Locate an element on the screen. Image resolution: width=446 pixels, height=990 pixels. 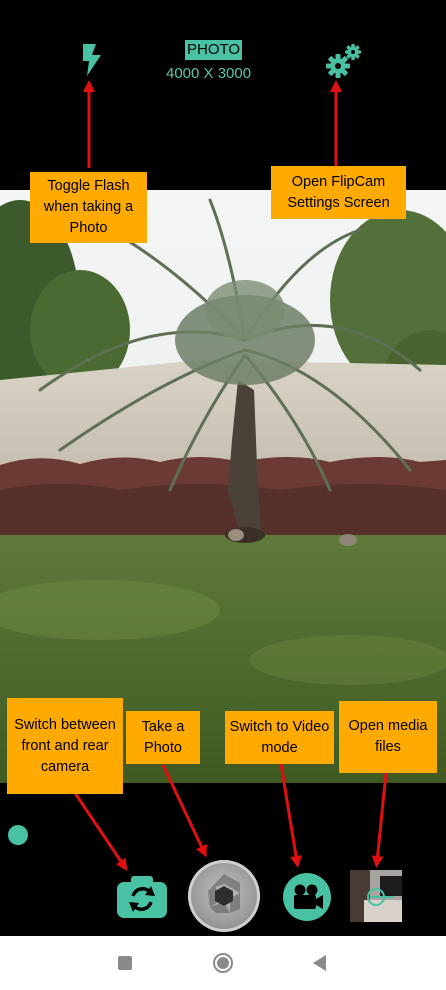
settings-button is located at coordinates (343, 60).